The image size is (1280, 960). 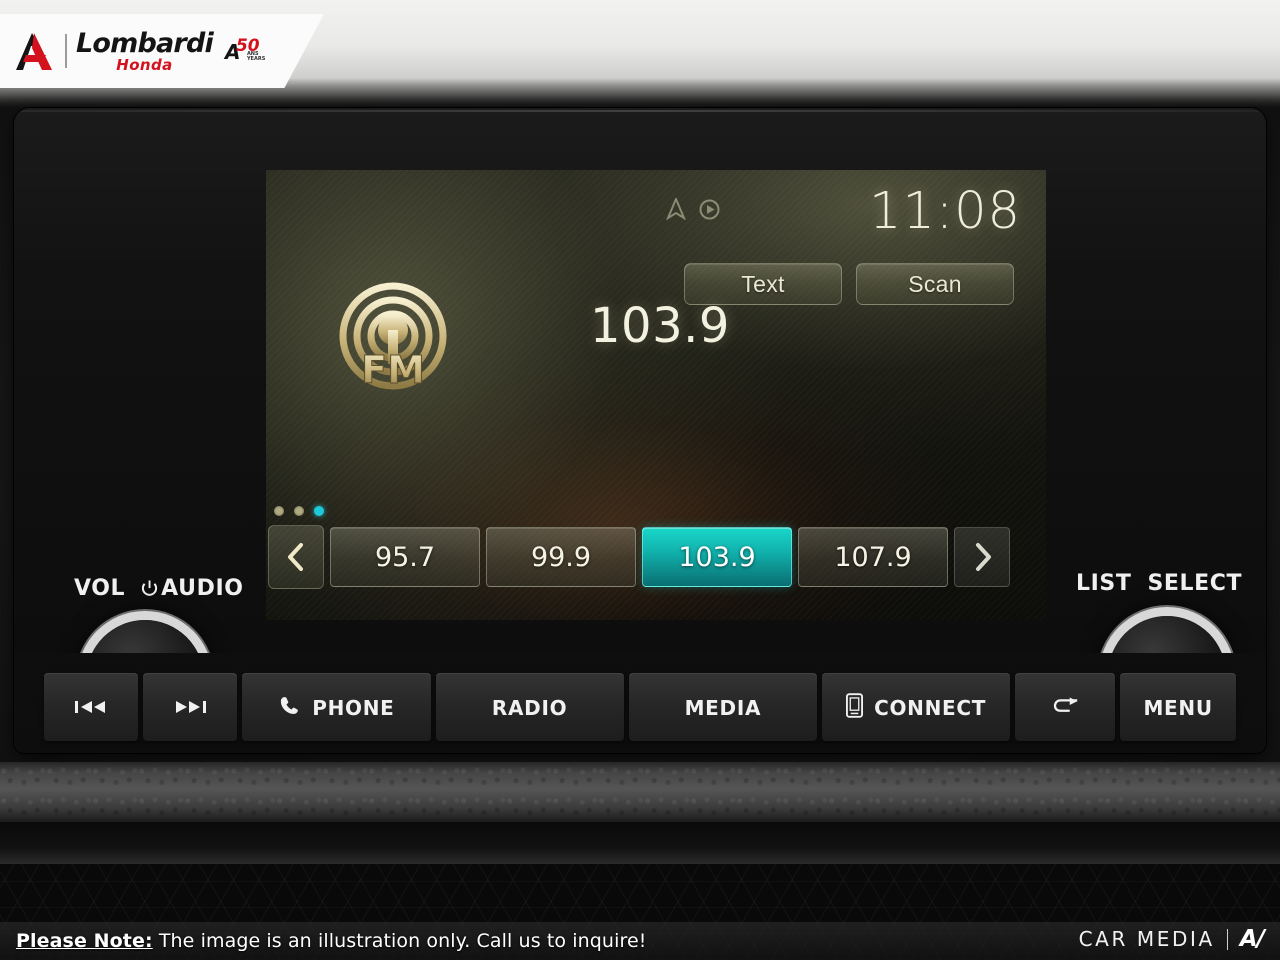 I want to click on phone-label: PHONE, so click(x=353, y=707).